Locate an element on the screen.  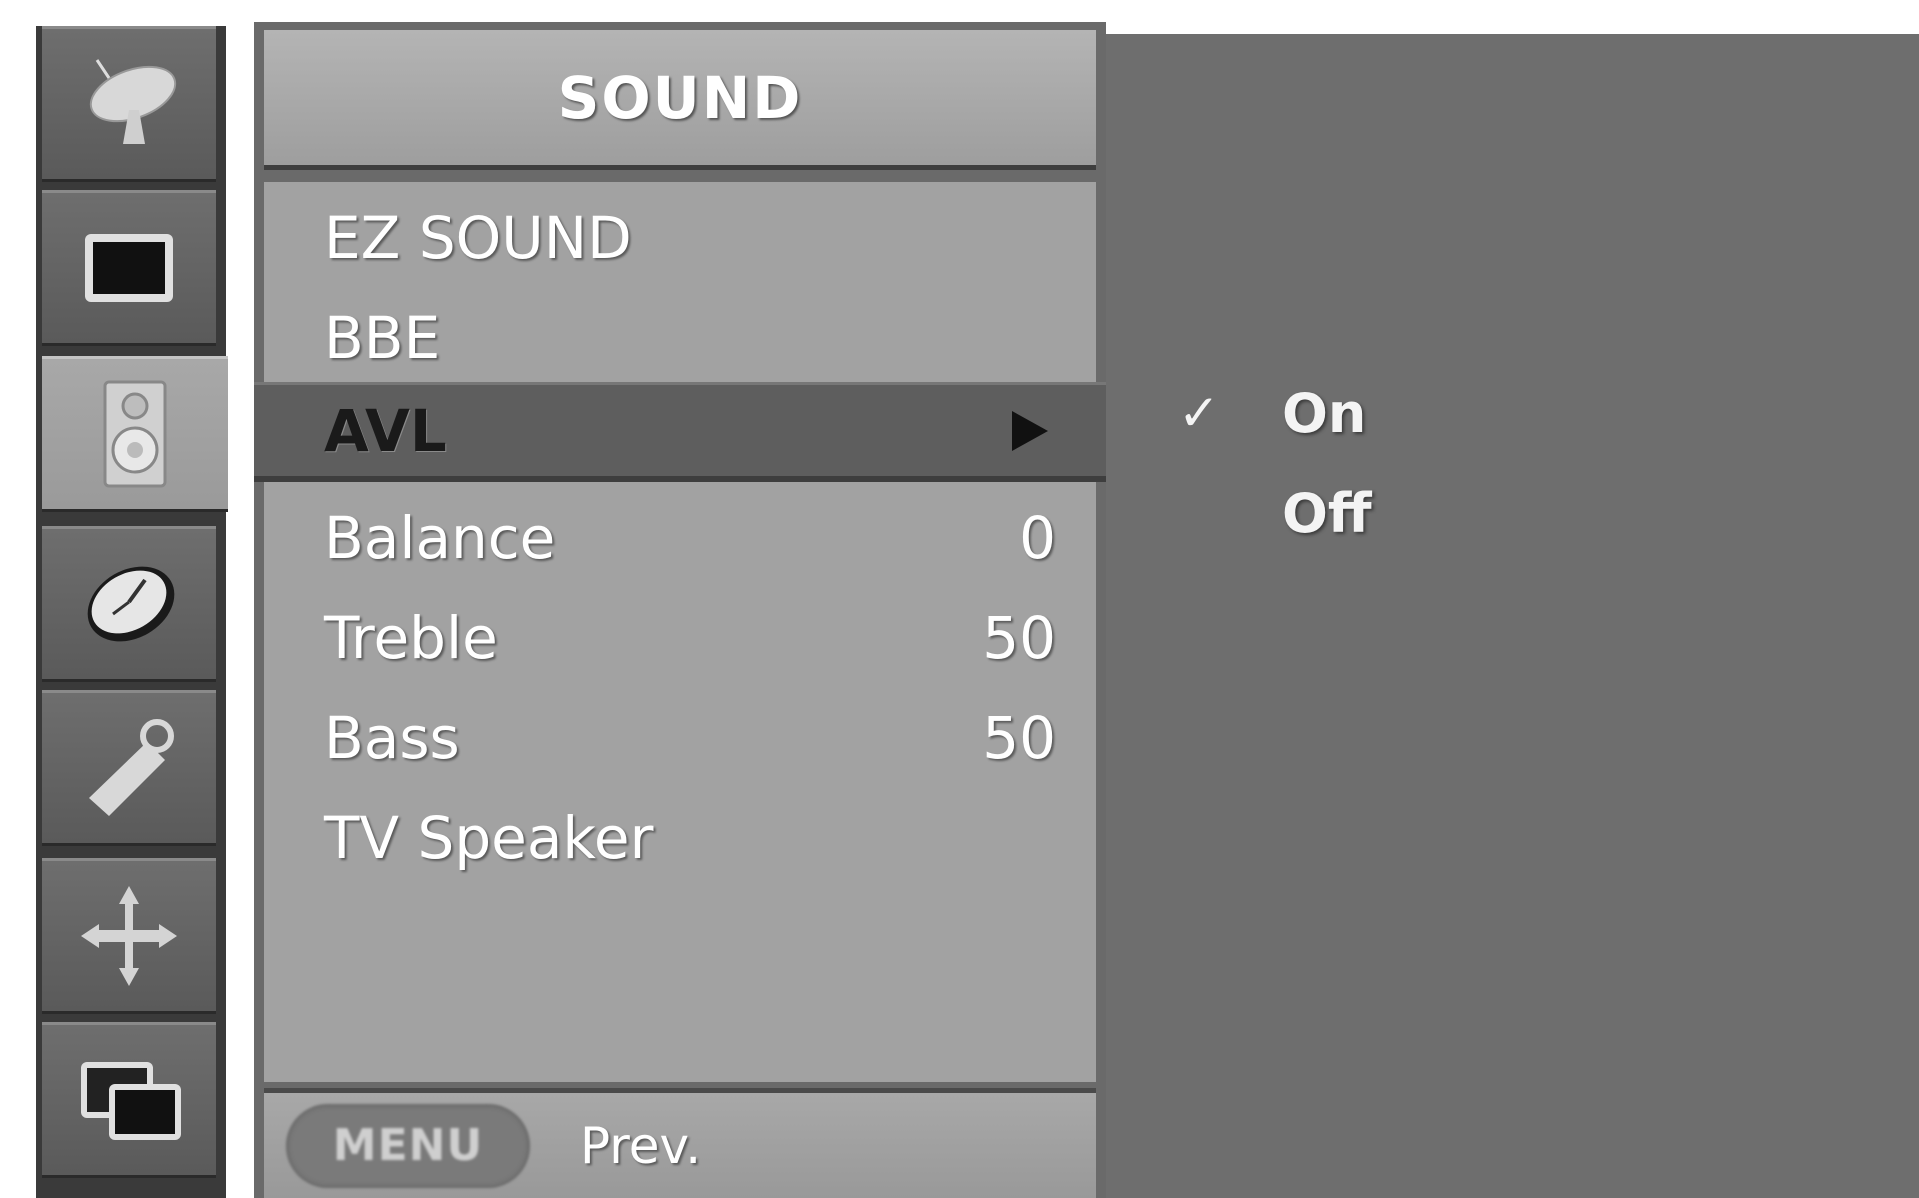
menu-item-bass: Bass 50 is located at coordinates (680, 738).